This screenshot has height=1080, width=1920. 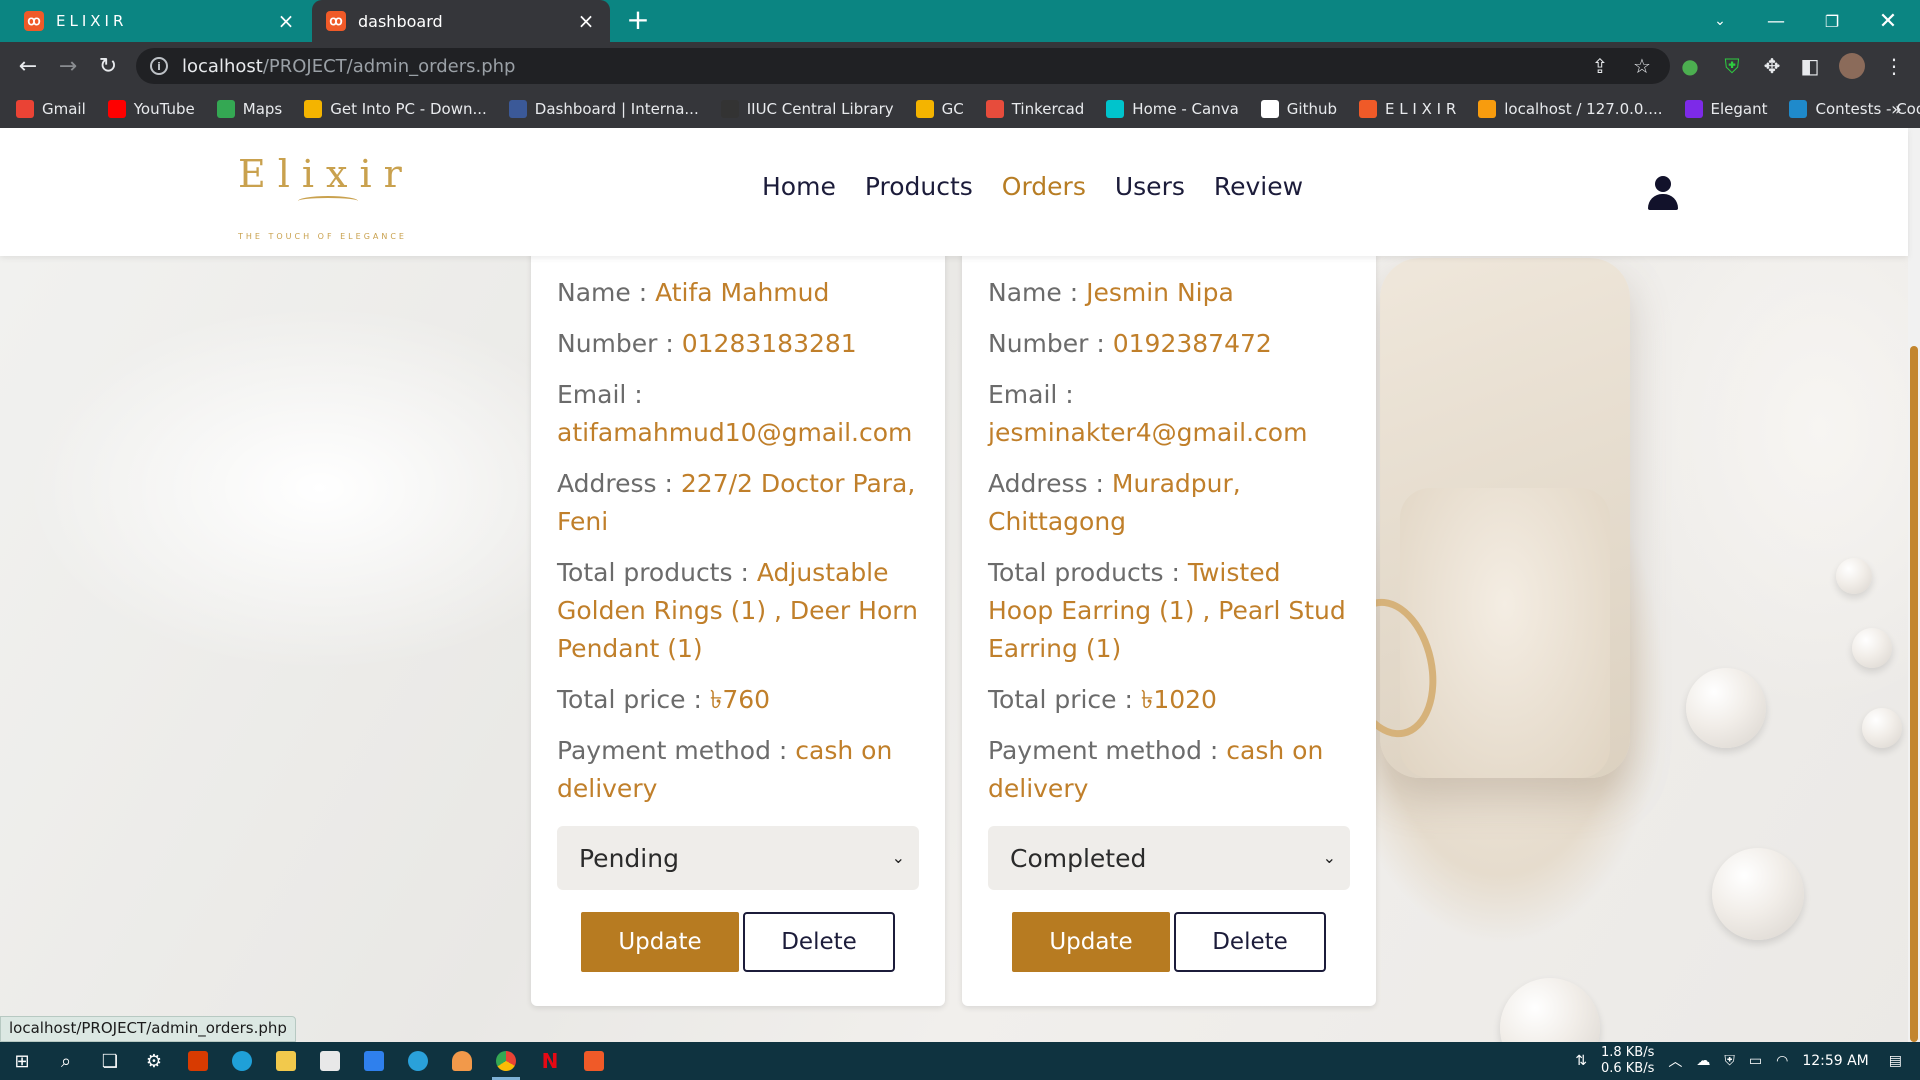 What do you see at coordinates (462, 1061) in the screenshot?
I see `cloud-app-icon` at bounding box center [462, 1061].